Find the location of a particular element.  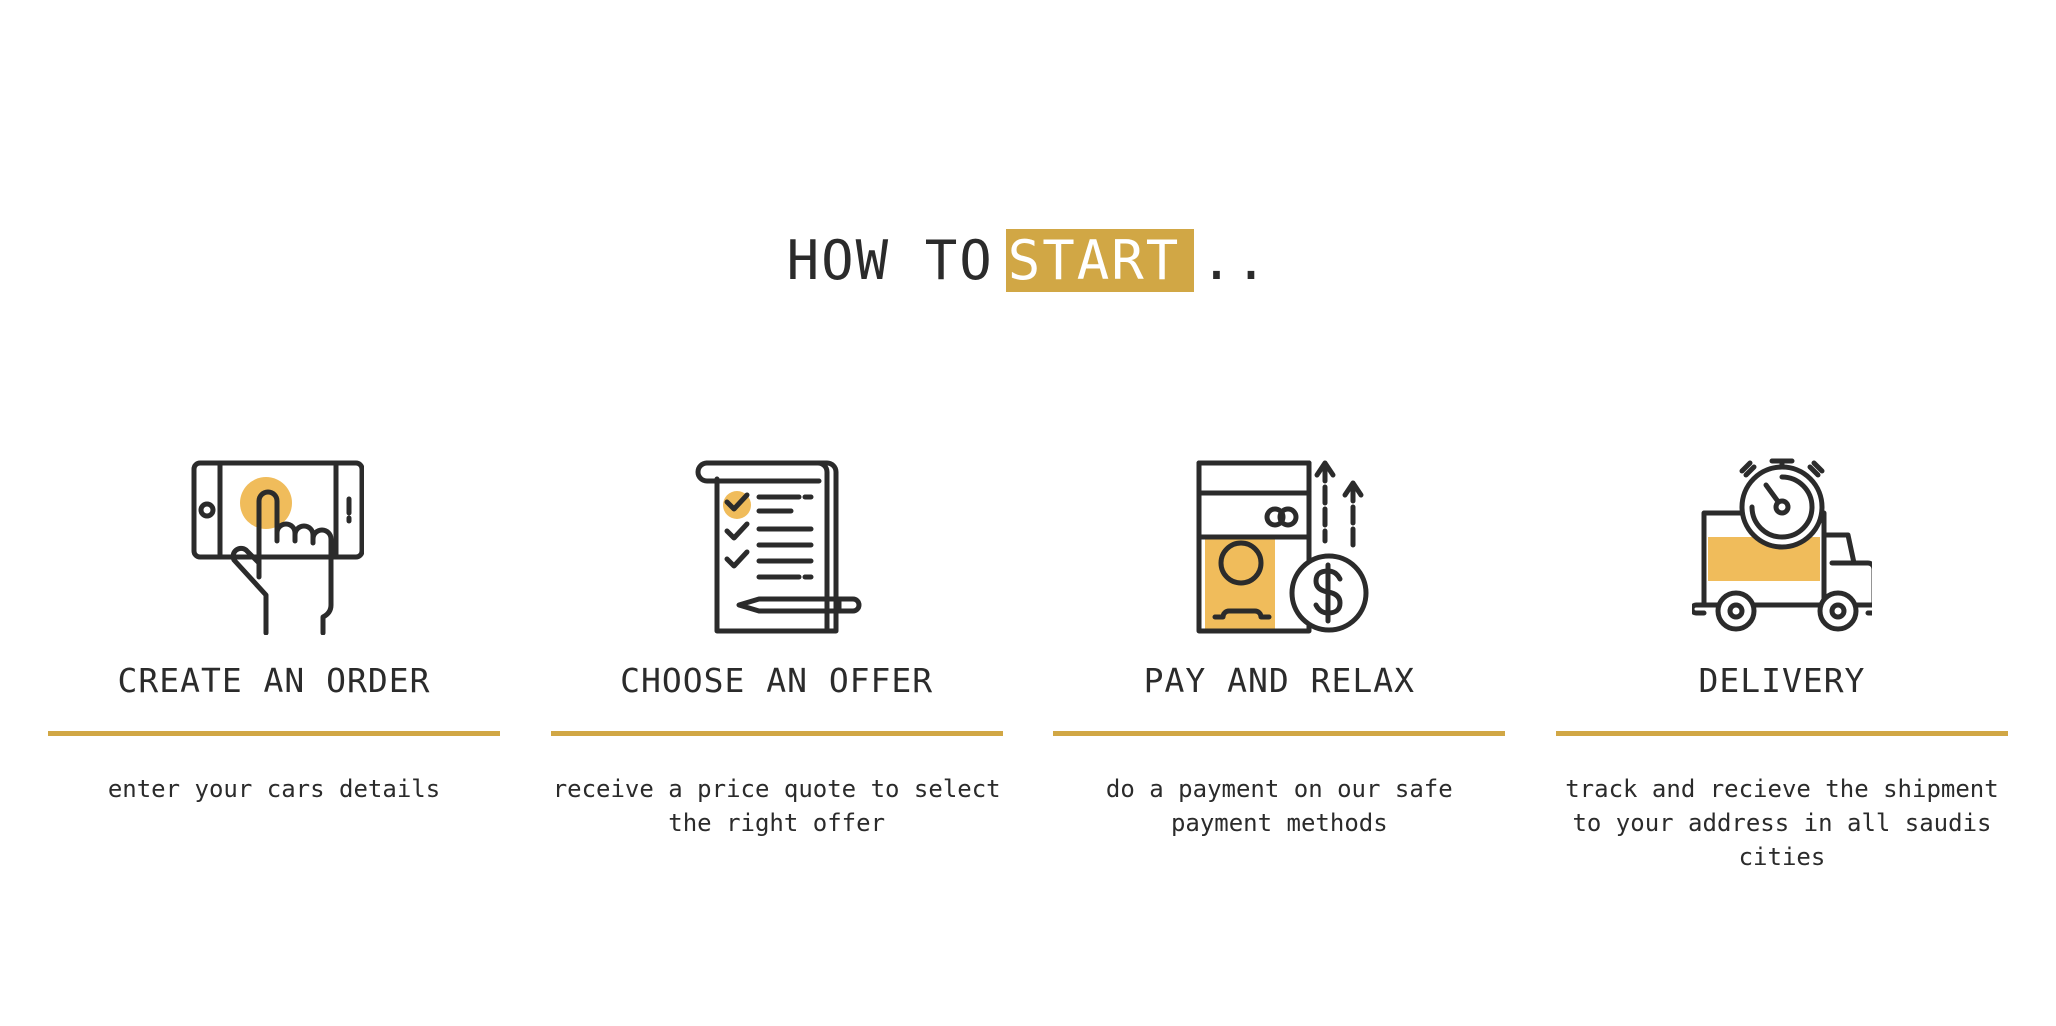

page-title-prefix: HOW TO is located at coordinates (890, 260).